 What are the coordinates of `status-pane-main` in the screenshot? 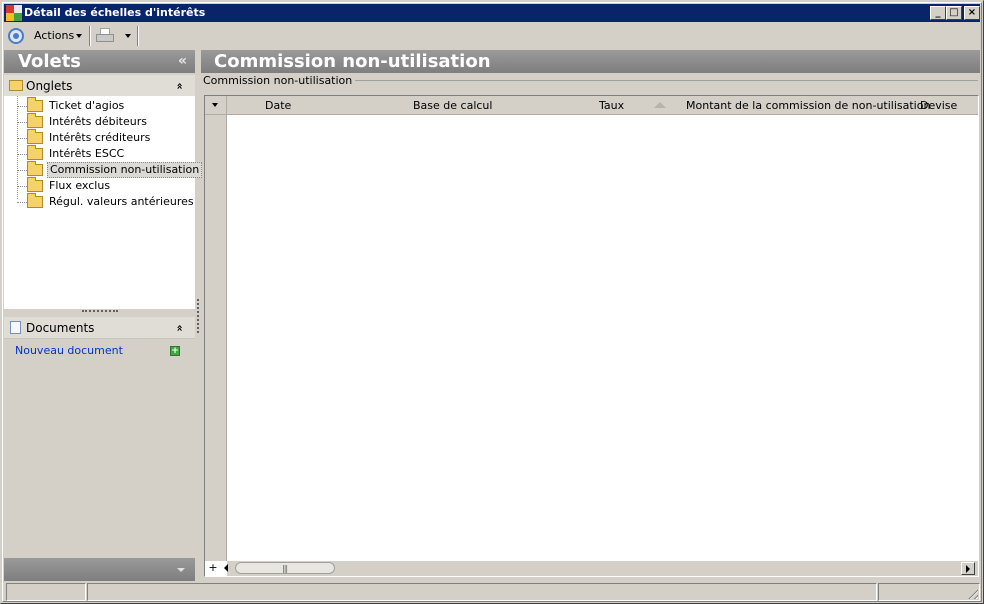 It's located at (482, 592).